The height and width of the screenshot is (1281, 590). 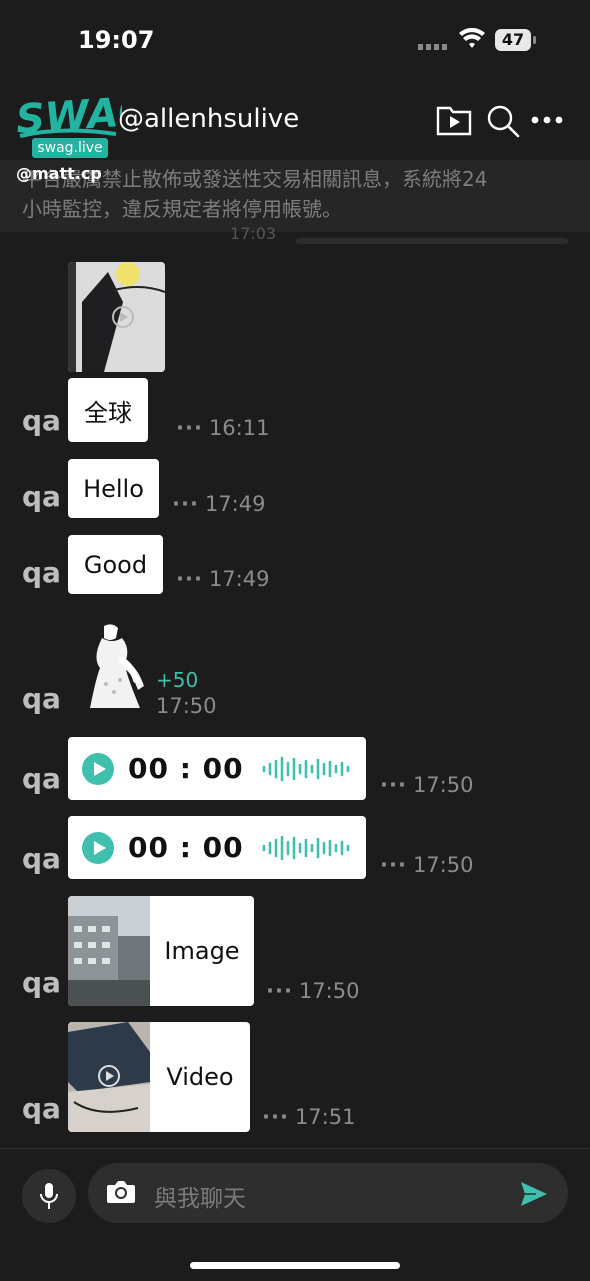 What do you see at coordinates (202, 951) in the screenshot?
I see `media-label: Image` at bounding box center [202, 951].